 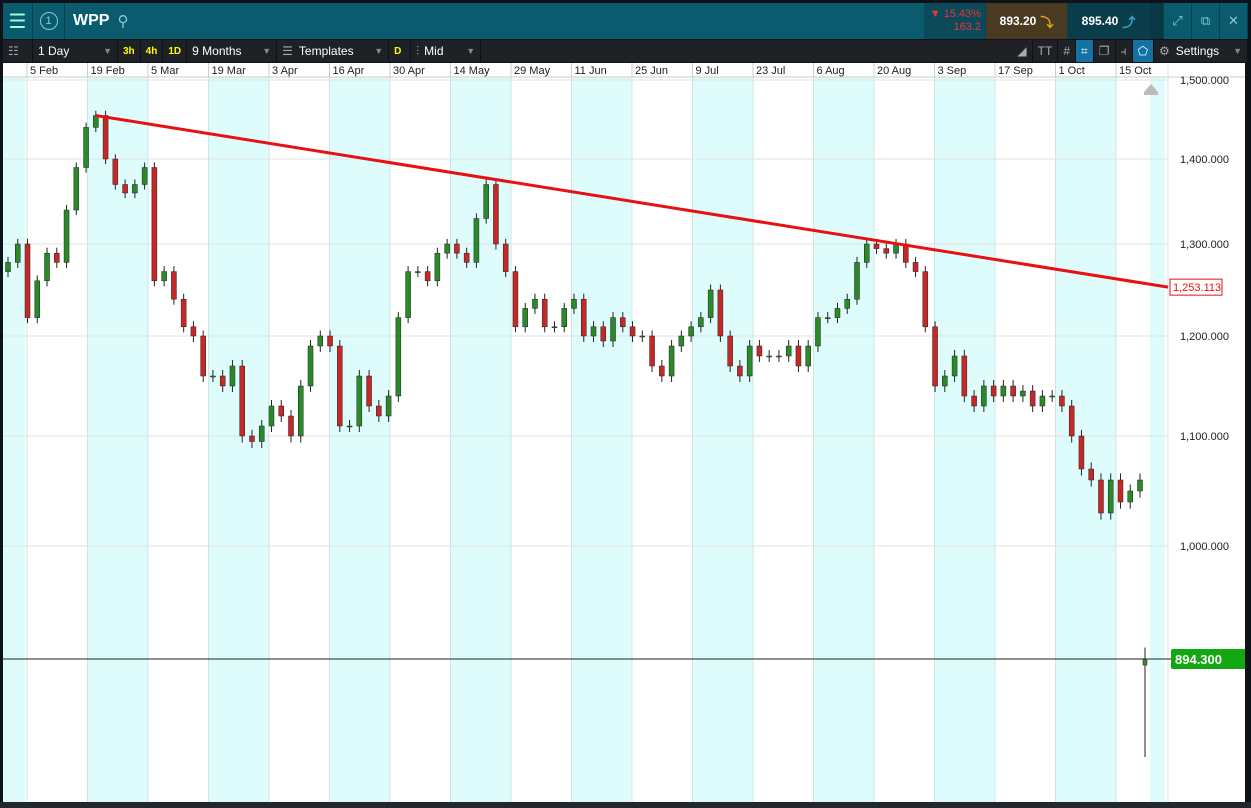 What do you see at coordinates (285, 71) in the screenshot?
I see `date-label: 3 Apr` at bounding box center [285, 71].